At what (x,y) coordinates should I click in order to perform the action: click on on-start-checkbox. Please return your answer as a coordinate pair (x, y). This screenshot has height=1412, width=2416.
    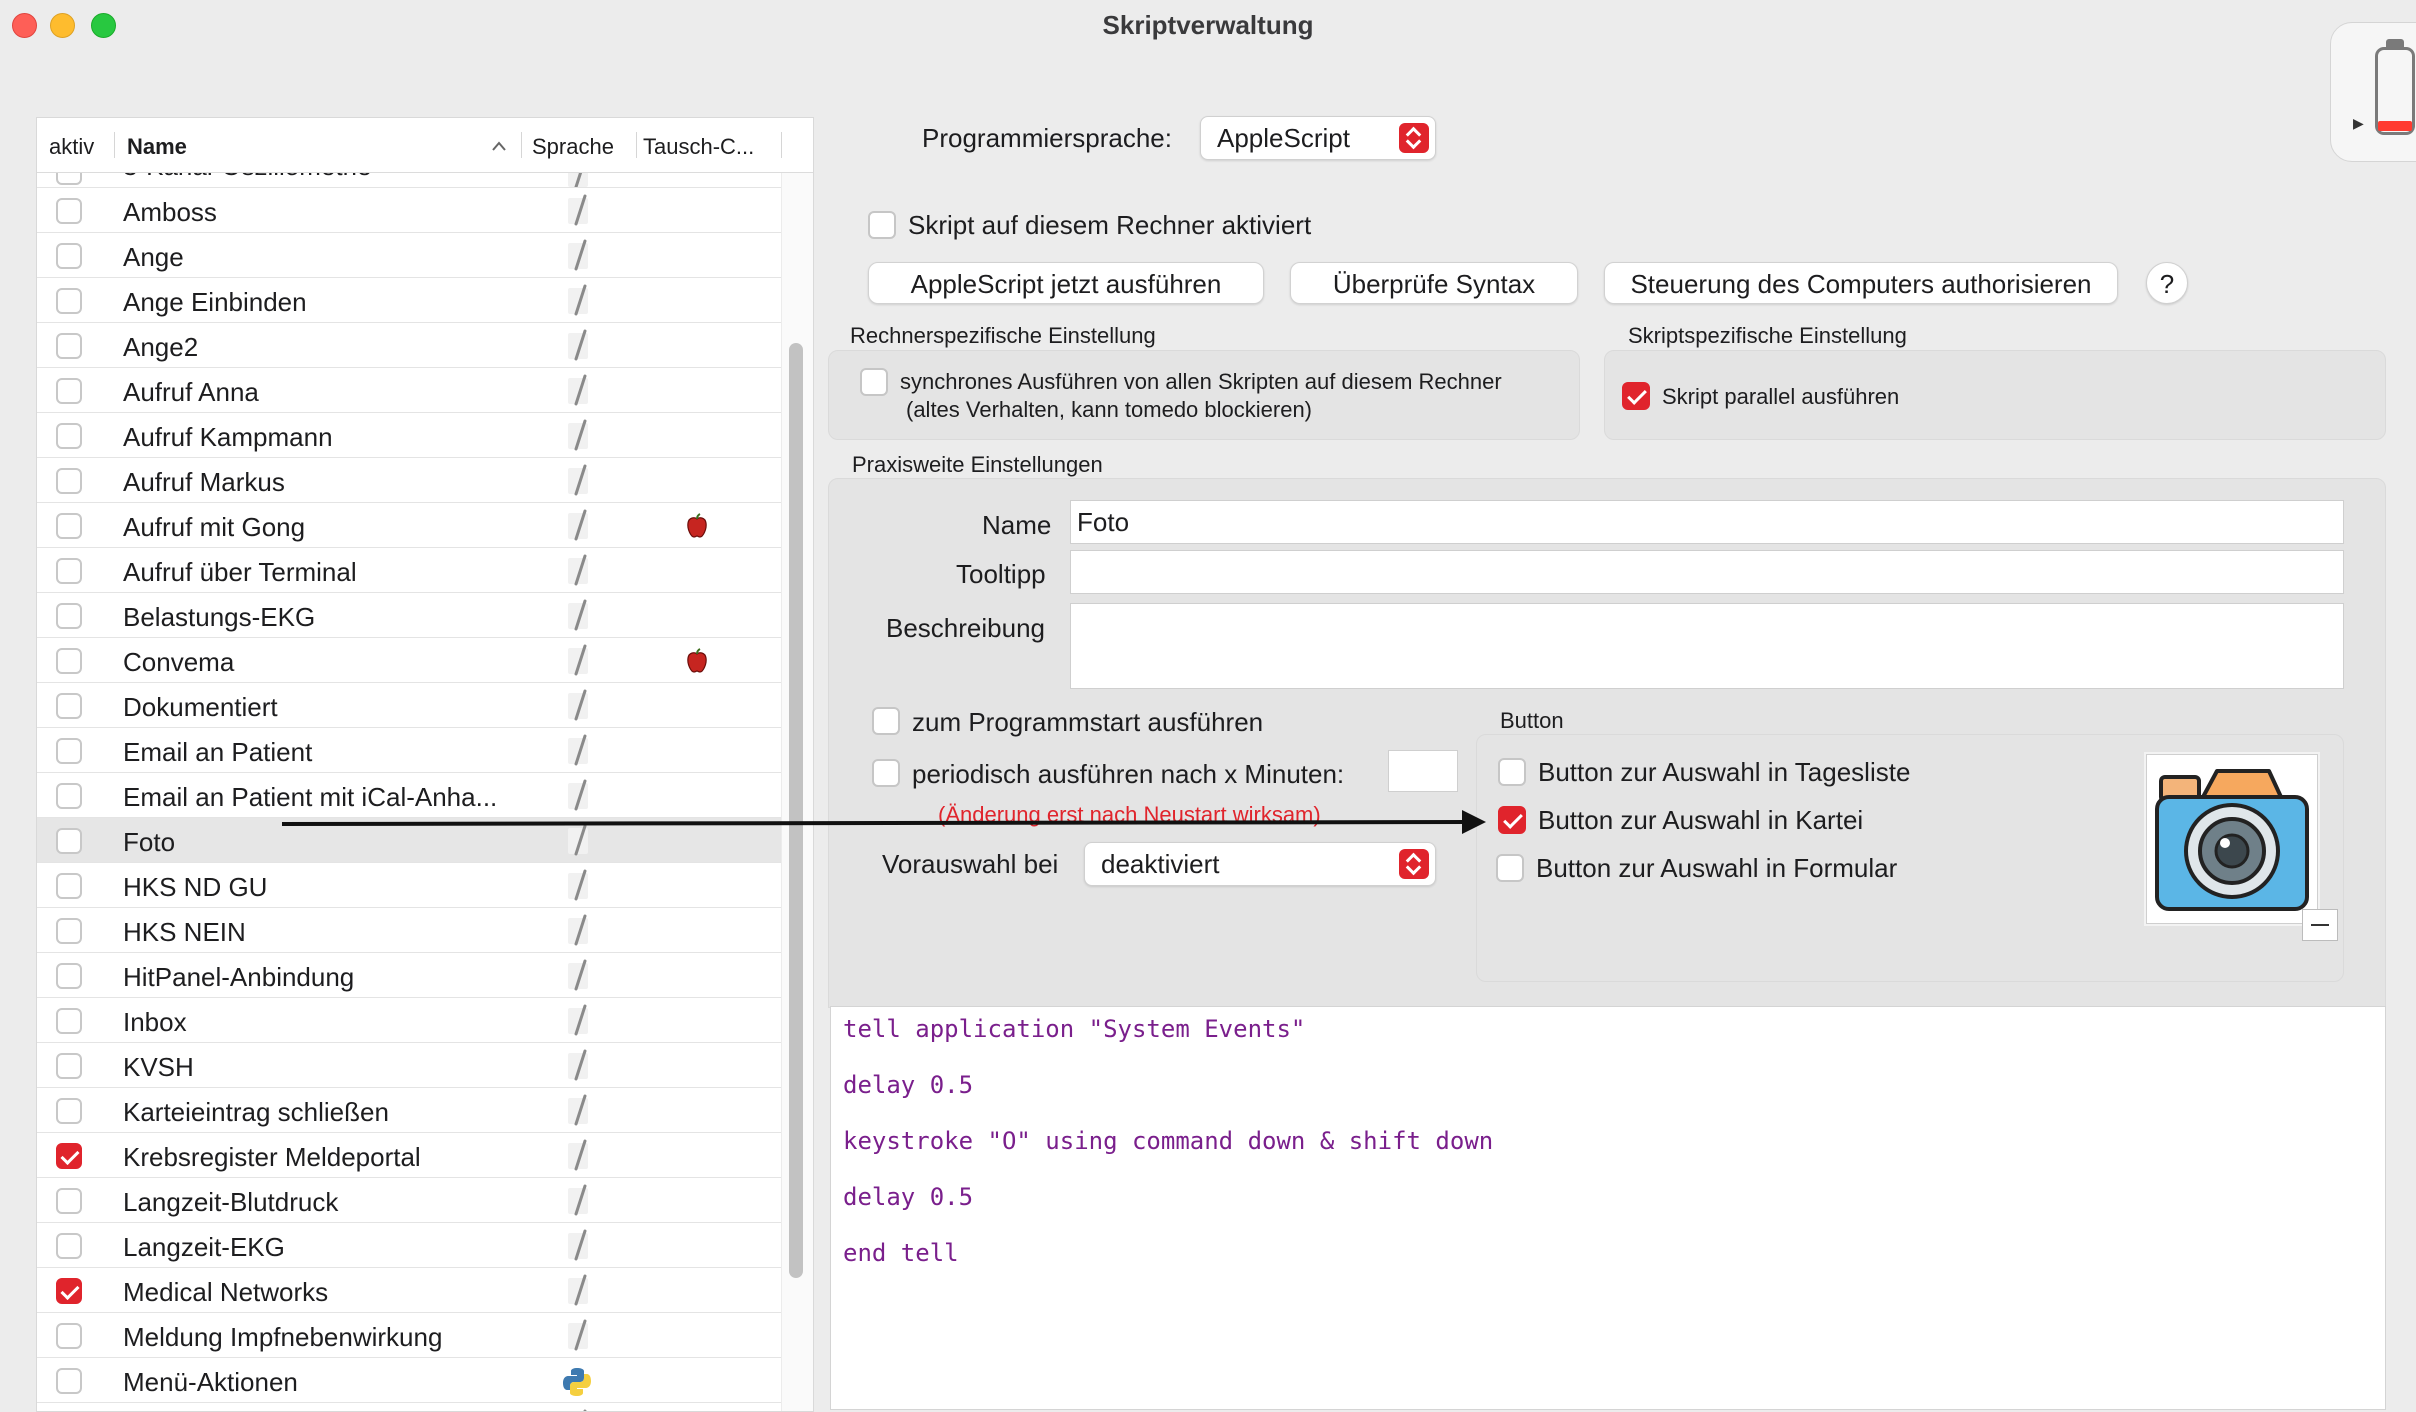
    Looking at the image, I should click on (886, 721).